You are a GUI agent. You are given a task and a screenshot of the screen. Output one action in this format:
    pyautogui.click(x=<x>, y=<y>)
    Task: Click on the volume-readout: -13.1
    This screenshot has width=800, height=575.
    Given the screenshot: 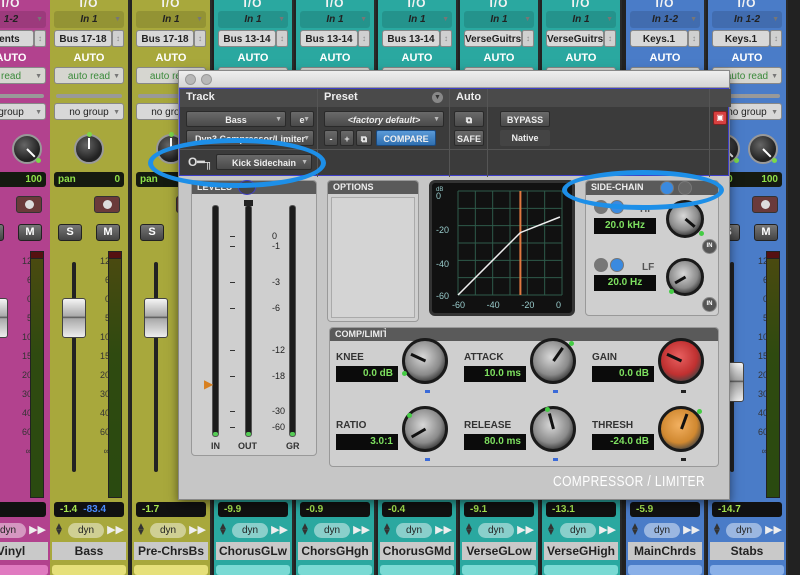 What is the action you would take?
    pyautogui.click(x=581, y=509)
    